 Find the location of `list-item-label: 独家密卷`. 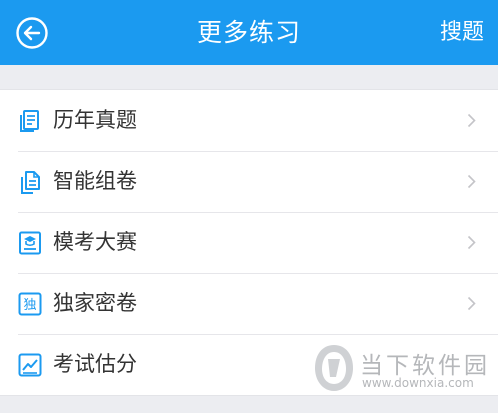

list-item-label: 独家密卷 is located at coordinates (95, 303).